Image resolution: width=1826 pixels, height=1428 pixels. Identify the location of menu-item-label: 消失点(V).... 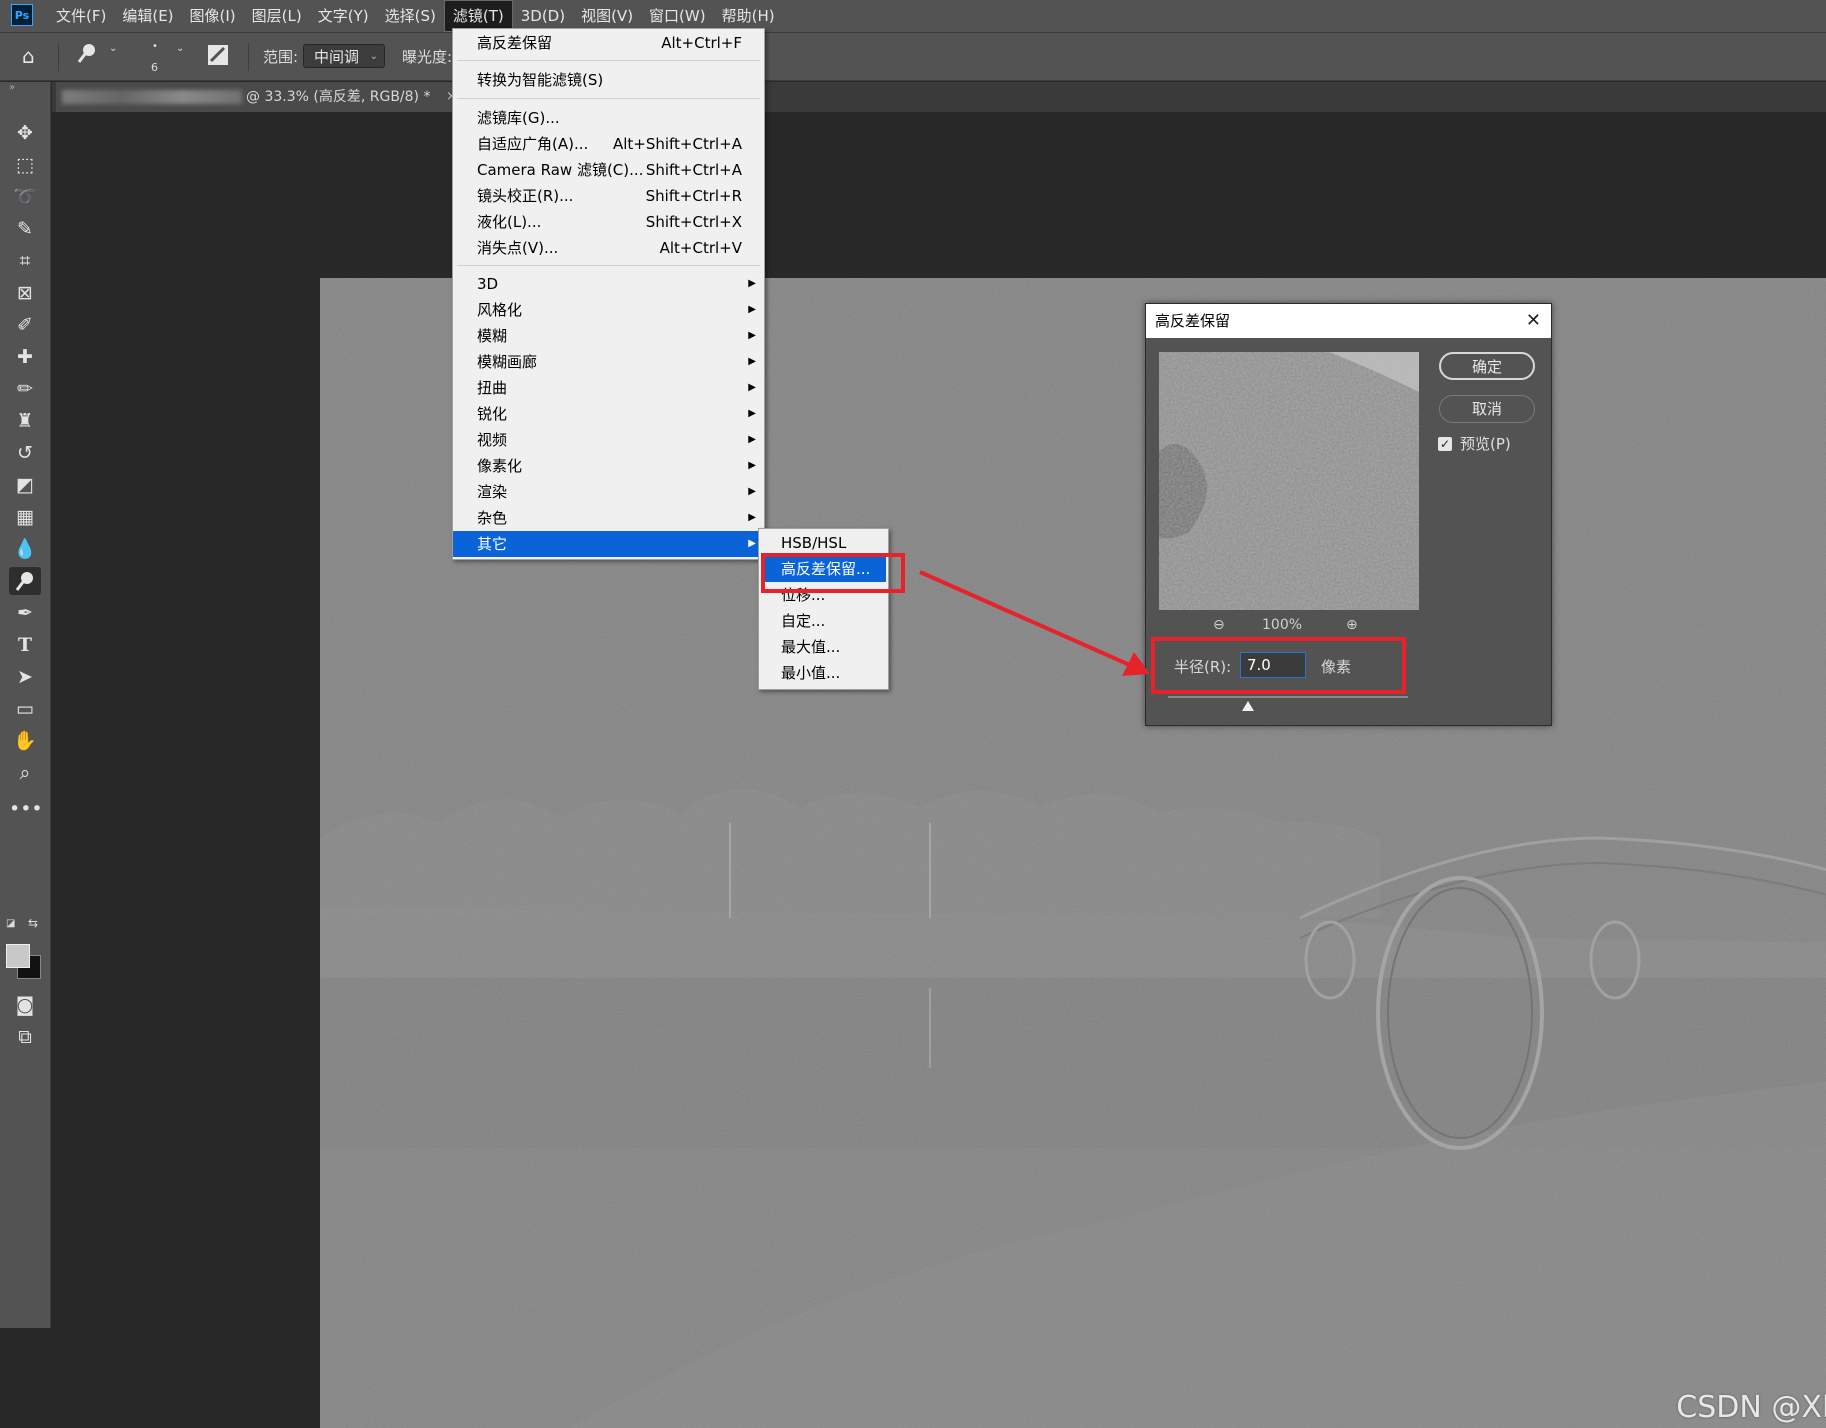
(518, 248).